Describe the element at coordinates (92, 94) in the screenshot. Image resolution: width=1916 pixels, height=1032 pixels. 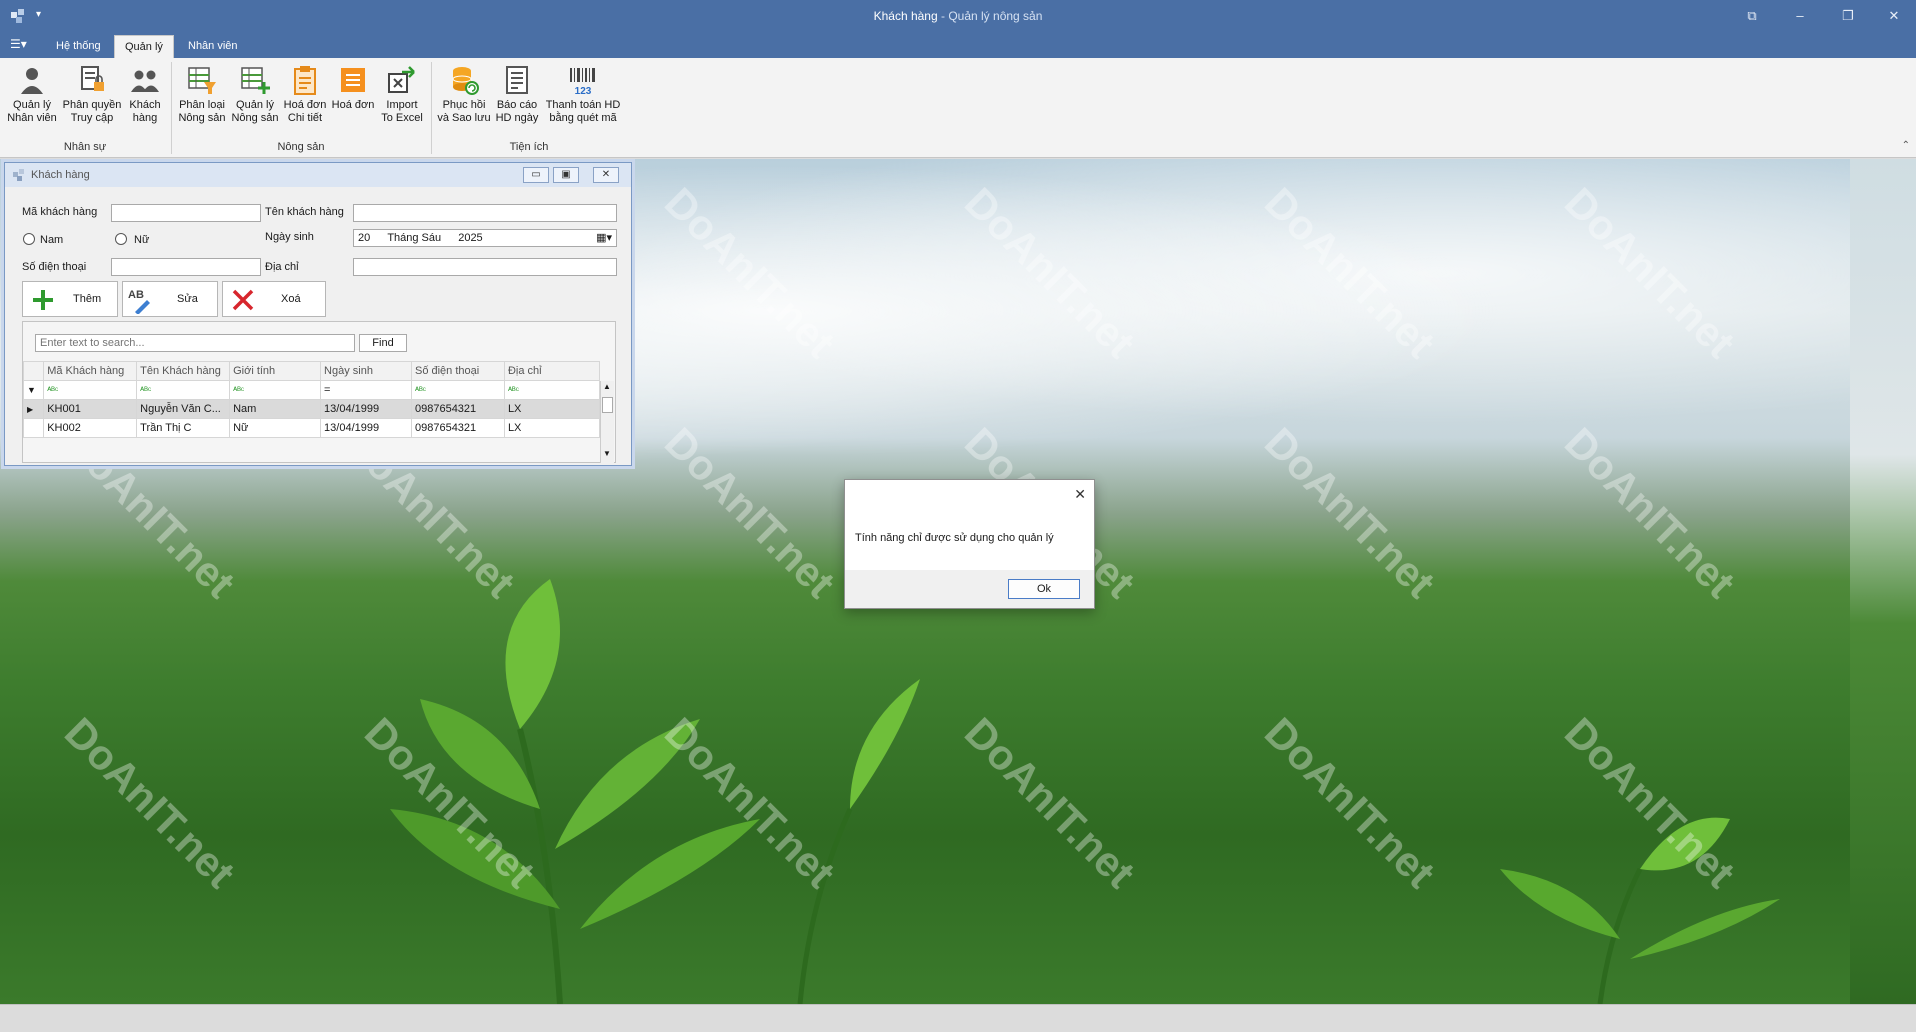
I see `permission-button: Phân quyền Truy cập` at that location.